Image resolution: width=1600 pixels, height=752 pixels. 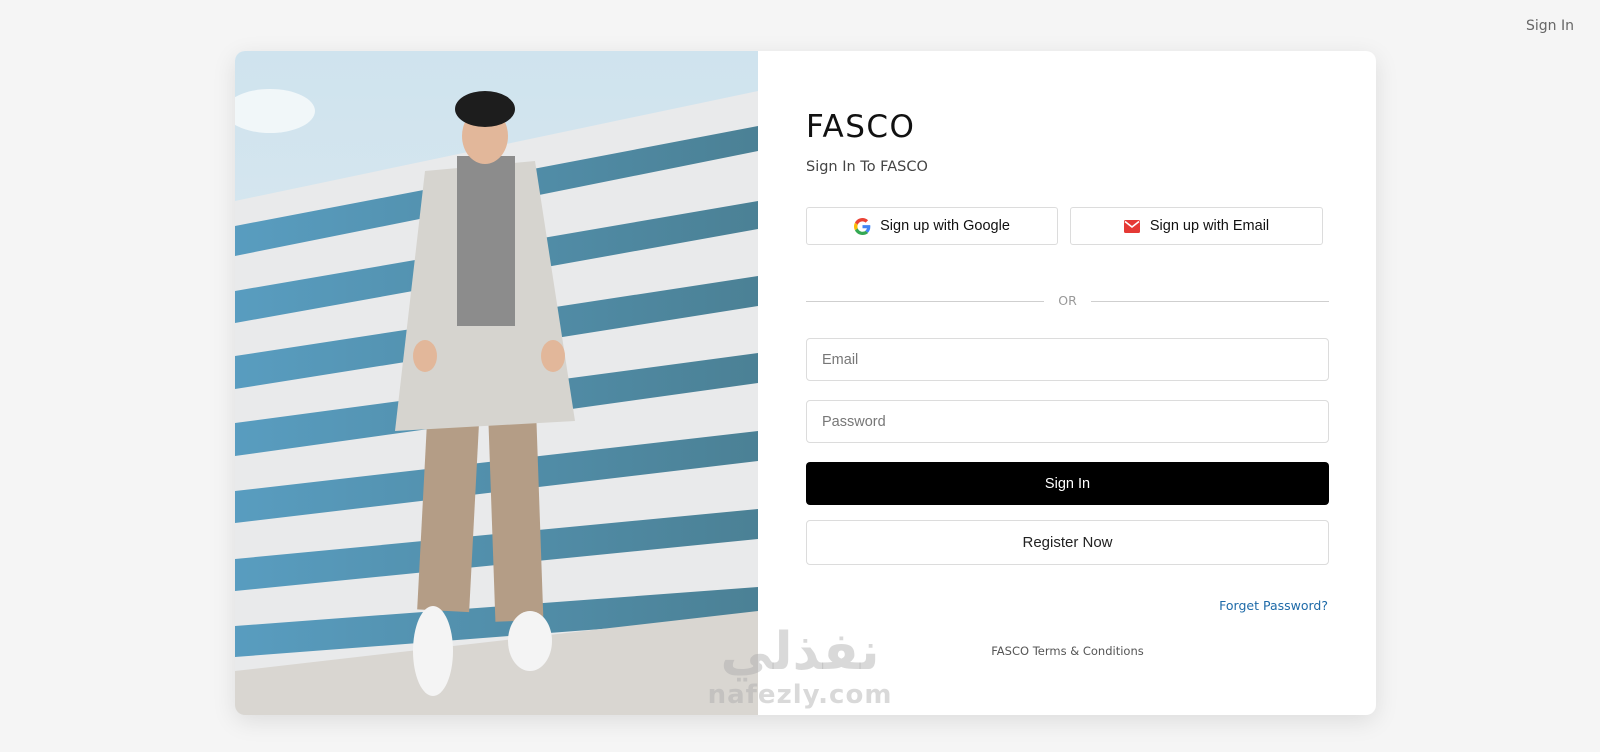 What do you see at coordinates (1067, 302) in the screenshot?
I see `or-divider: OR` at bounding box center [1067, 302].